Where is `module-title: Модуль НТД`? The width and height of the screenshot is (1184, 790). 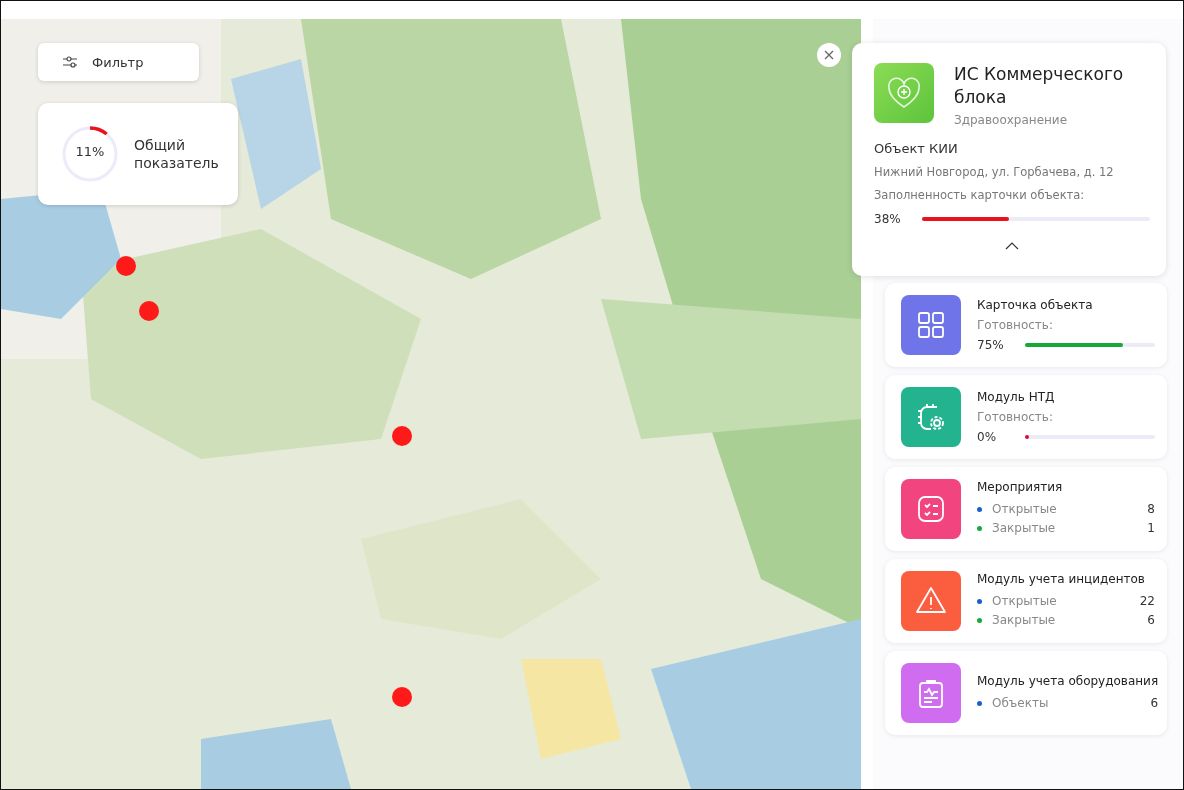 module-title: Модуль НТД is located at coordinates (1016, 397).